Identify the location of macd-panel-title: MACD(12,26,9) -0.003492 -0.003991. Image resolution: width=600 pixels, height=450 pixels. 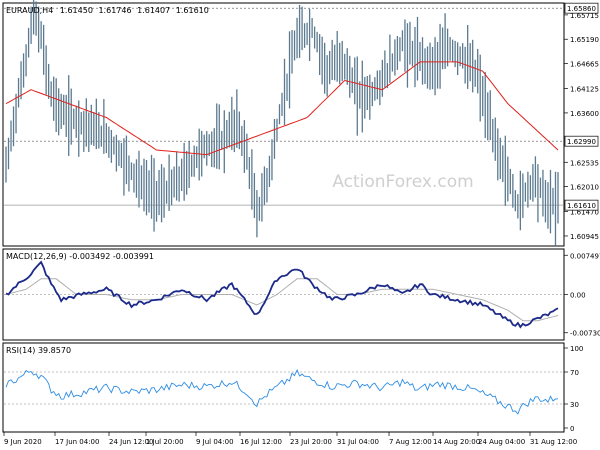
(80, 256).